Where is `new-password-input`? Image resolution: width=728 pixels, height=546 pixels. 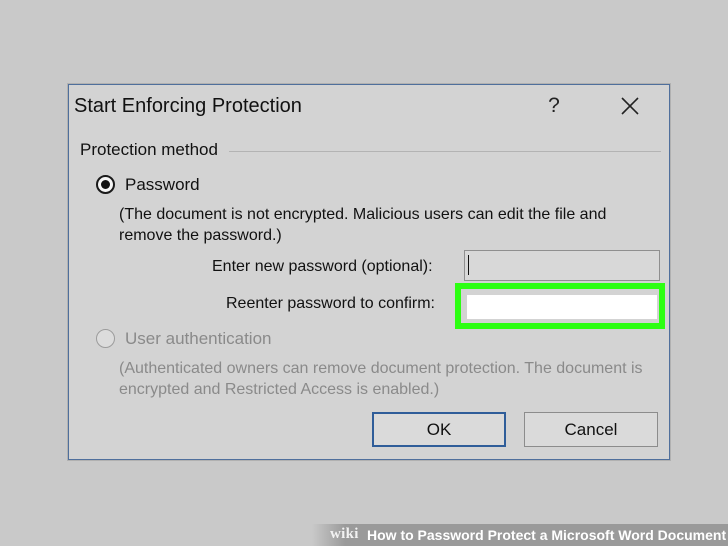 new-password-input is located at coordinates (562, 265).